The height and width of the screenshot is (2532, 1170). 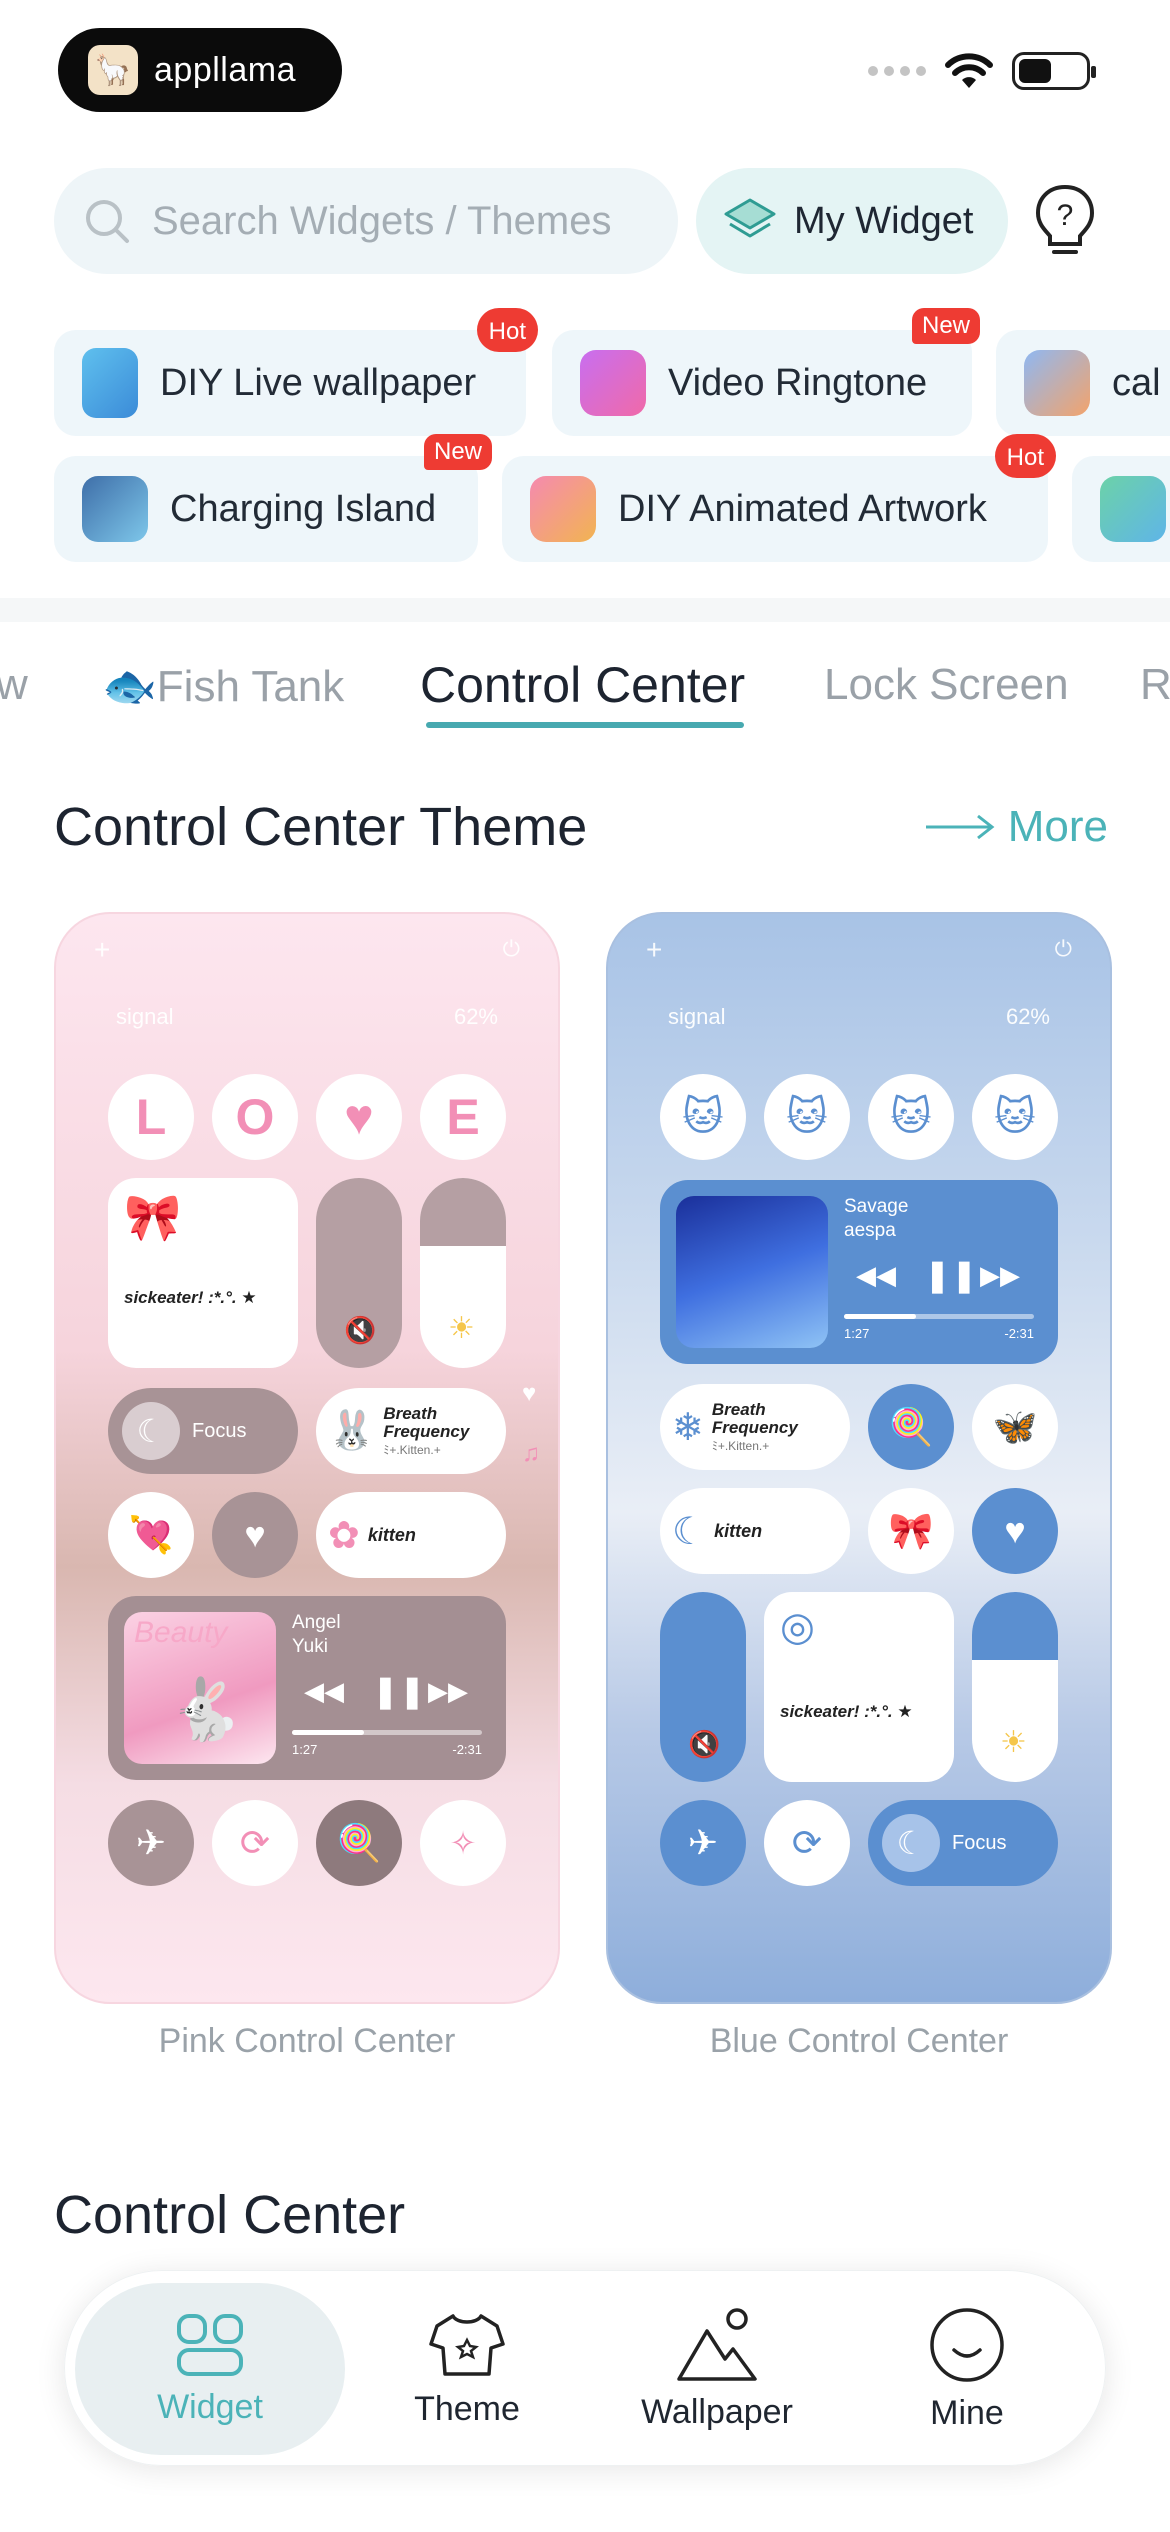 What do you see at coordinates (113, 70) in the screenshot?
I see `llama-logo-icon: 🦙` at bounding box center [113, 70].